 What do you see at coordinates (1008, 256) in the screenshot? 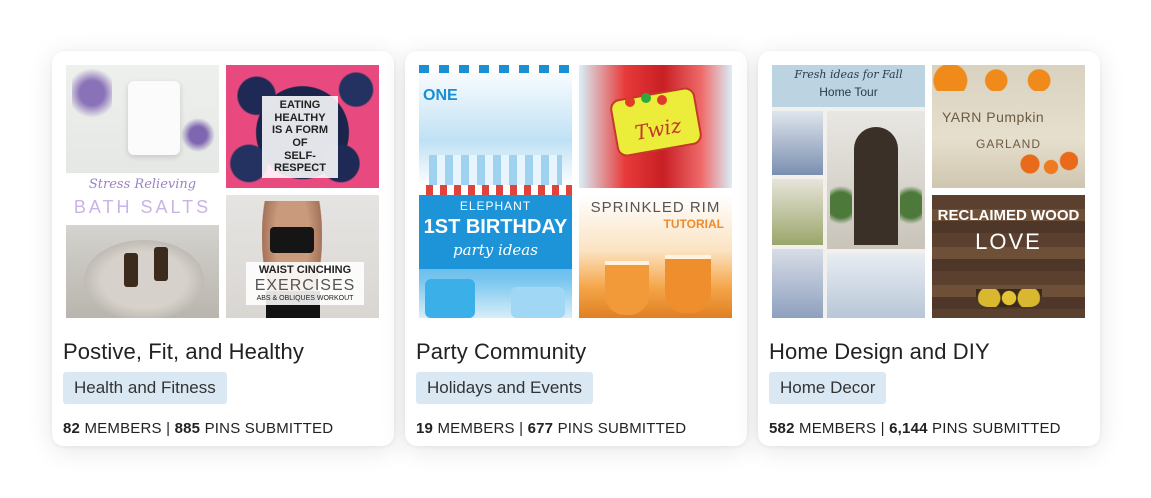
I see `pin-image-reclaimed-wood: RECLAIMED WOOD LOVE` at bounding box center [1008, 256].